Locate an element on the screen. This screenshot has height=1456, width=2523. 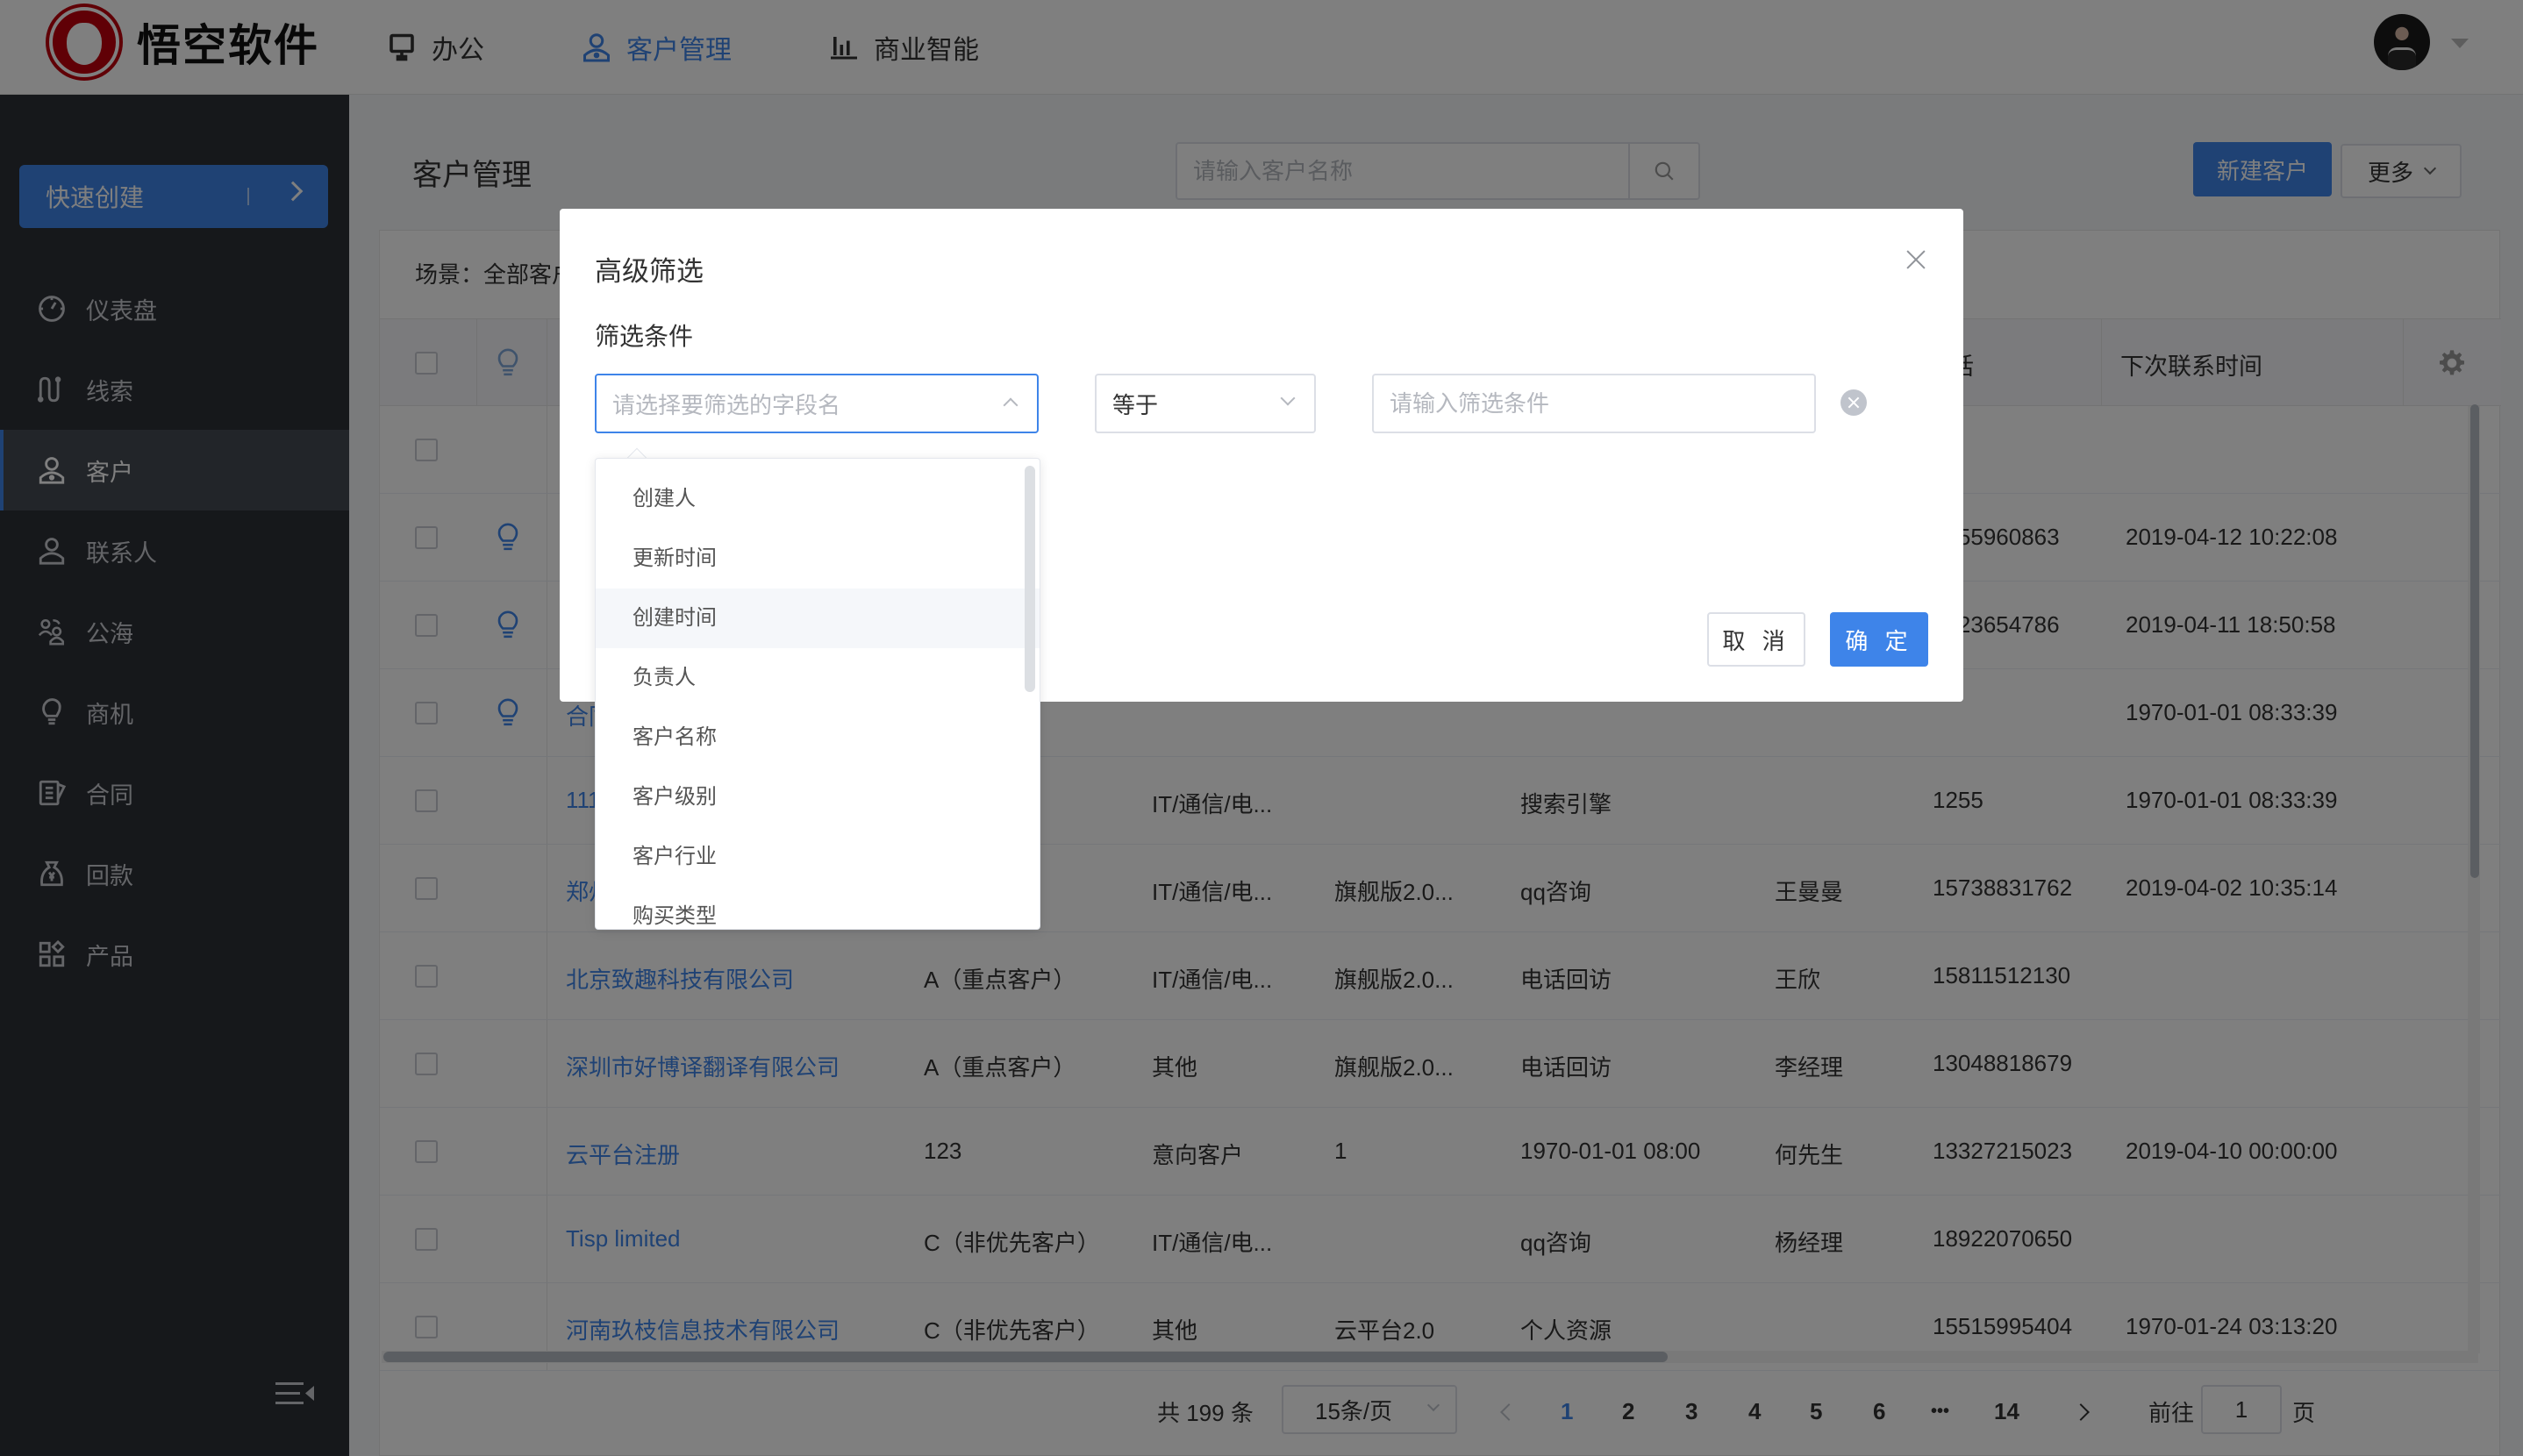
field-option: 更新时间 is located at coordinates (818, 559).